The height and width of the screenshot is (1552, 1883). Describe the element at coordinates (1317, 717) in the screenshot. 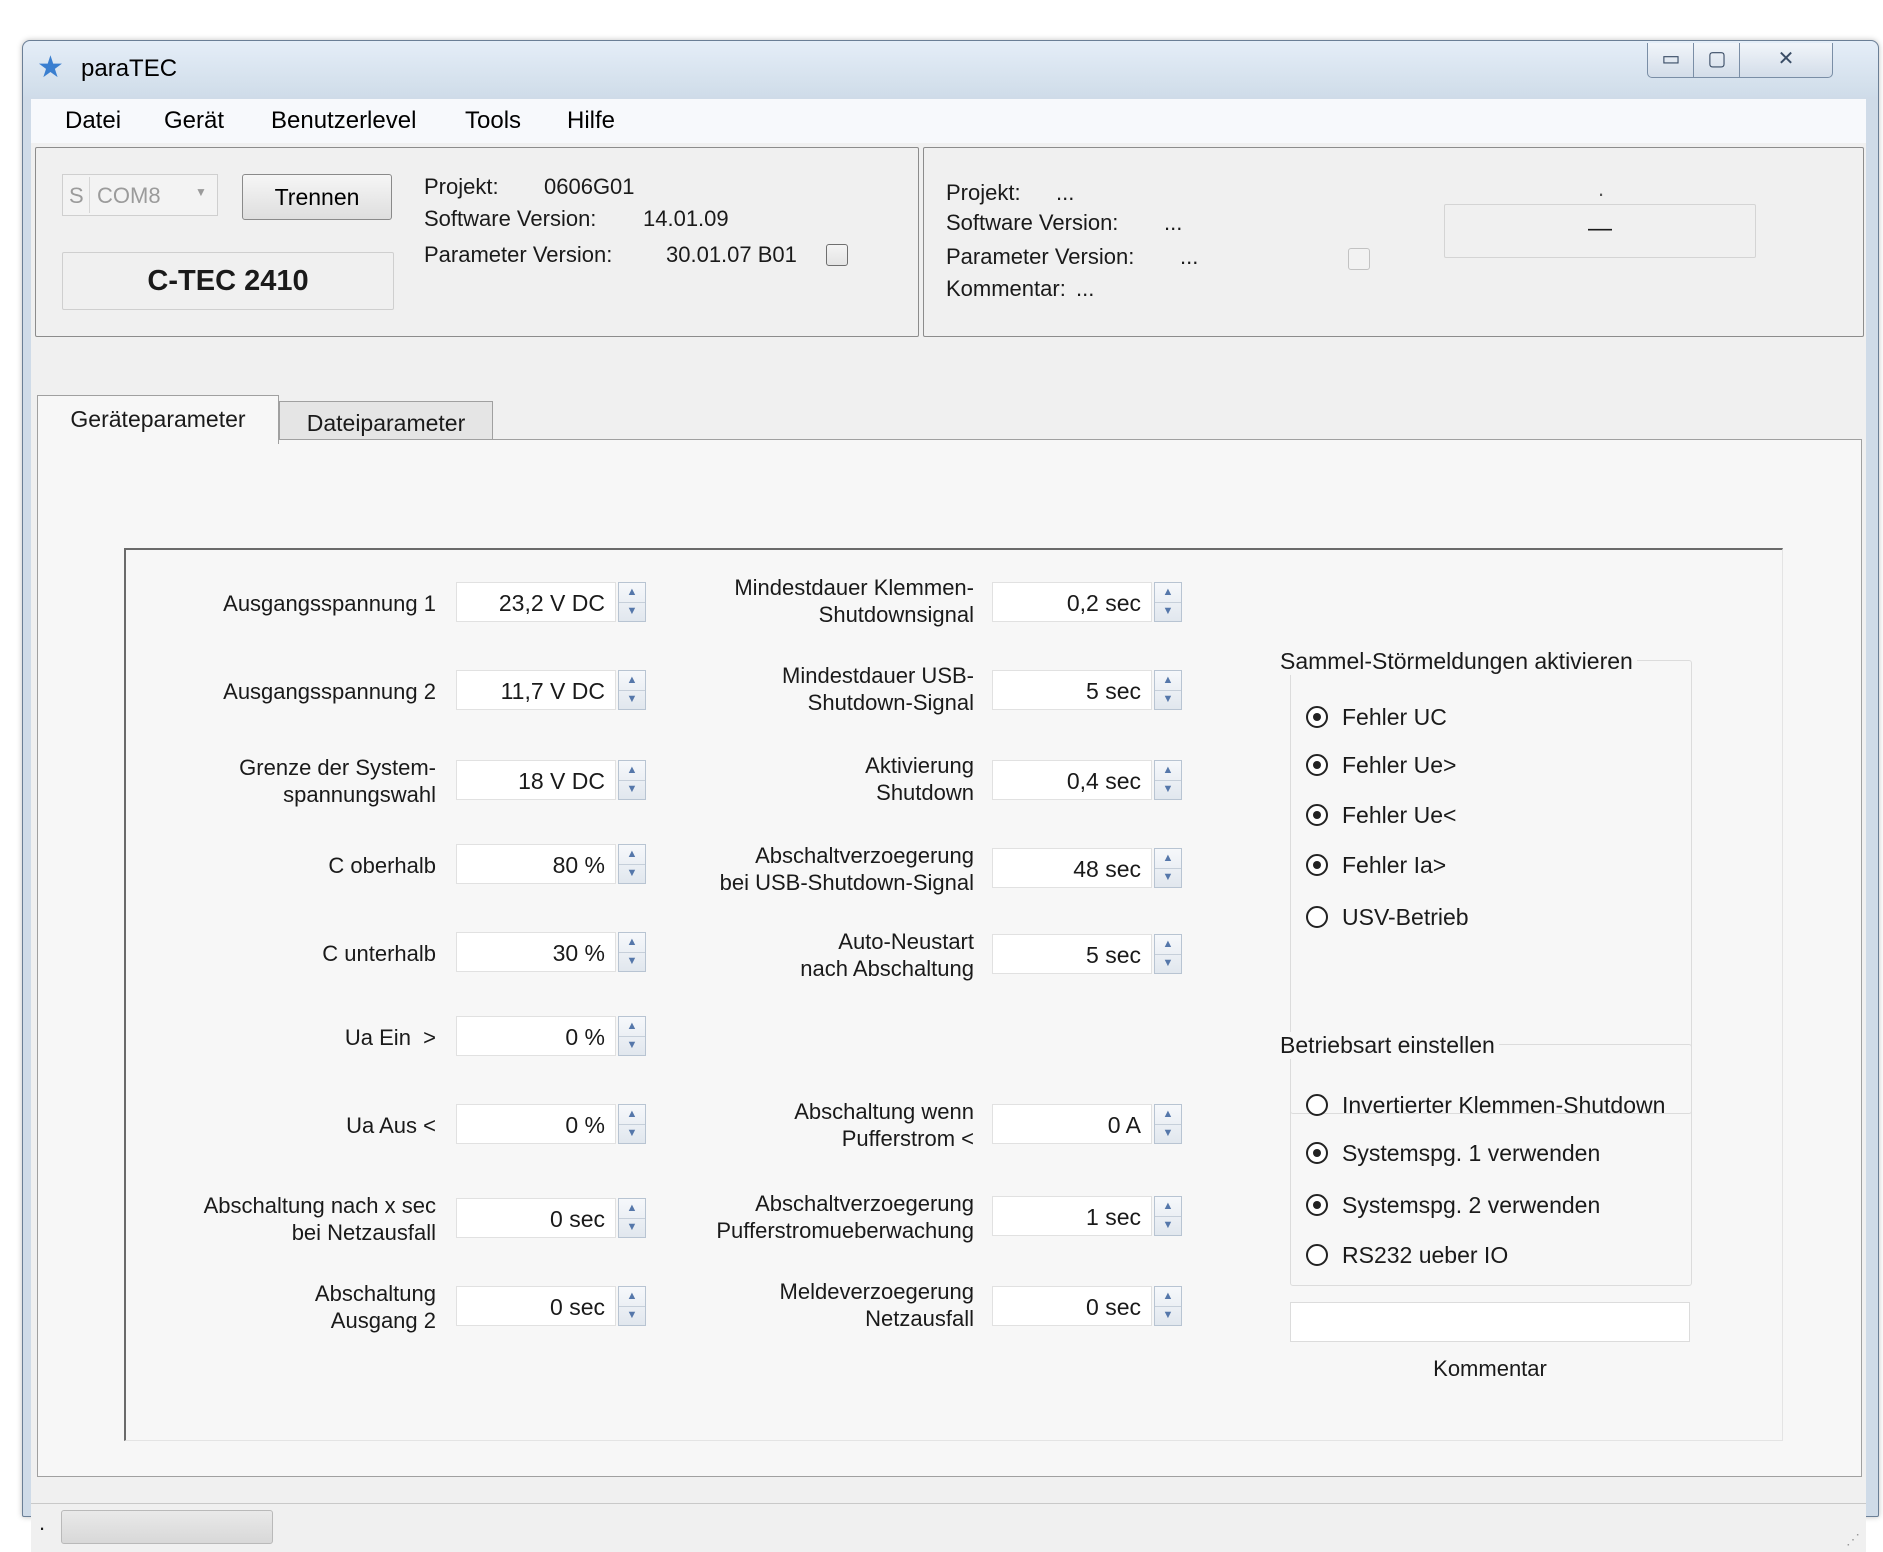

I see `radio-fehler-uc` at that location.